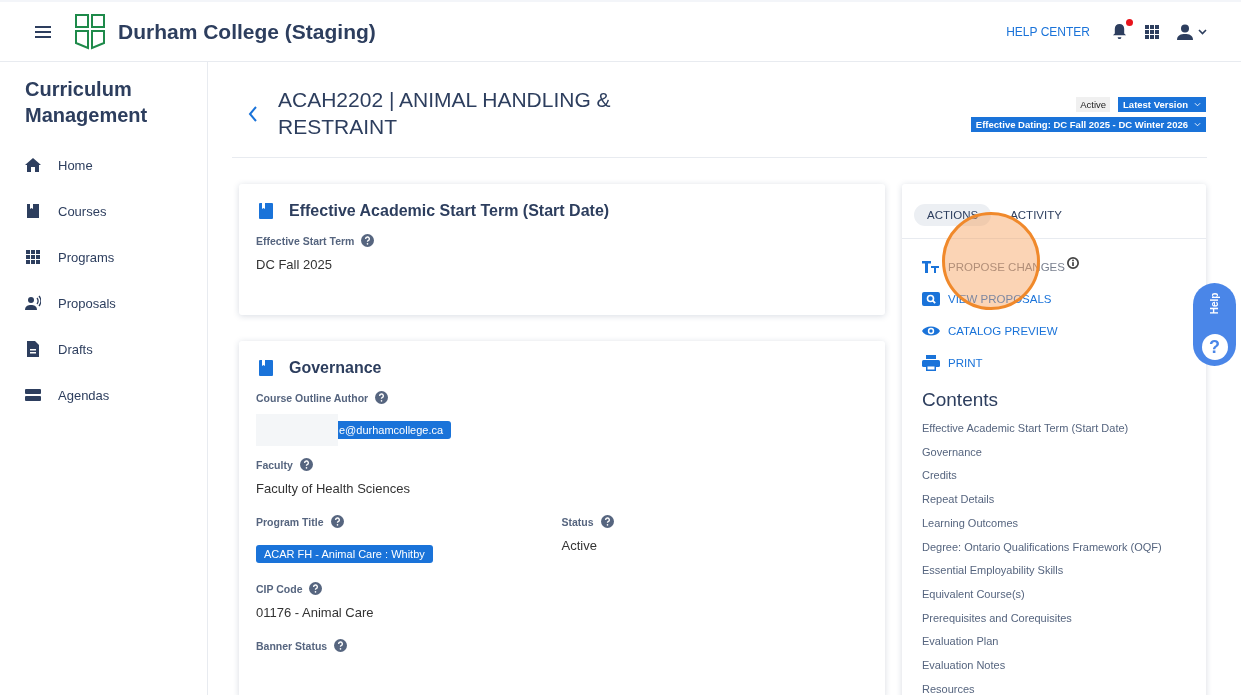  What do you see at coordinates (33, 349) in the screenshot?
I see `document-icon` at bounding box center [33, 349].